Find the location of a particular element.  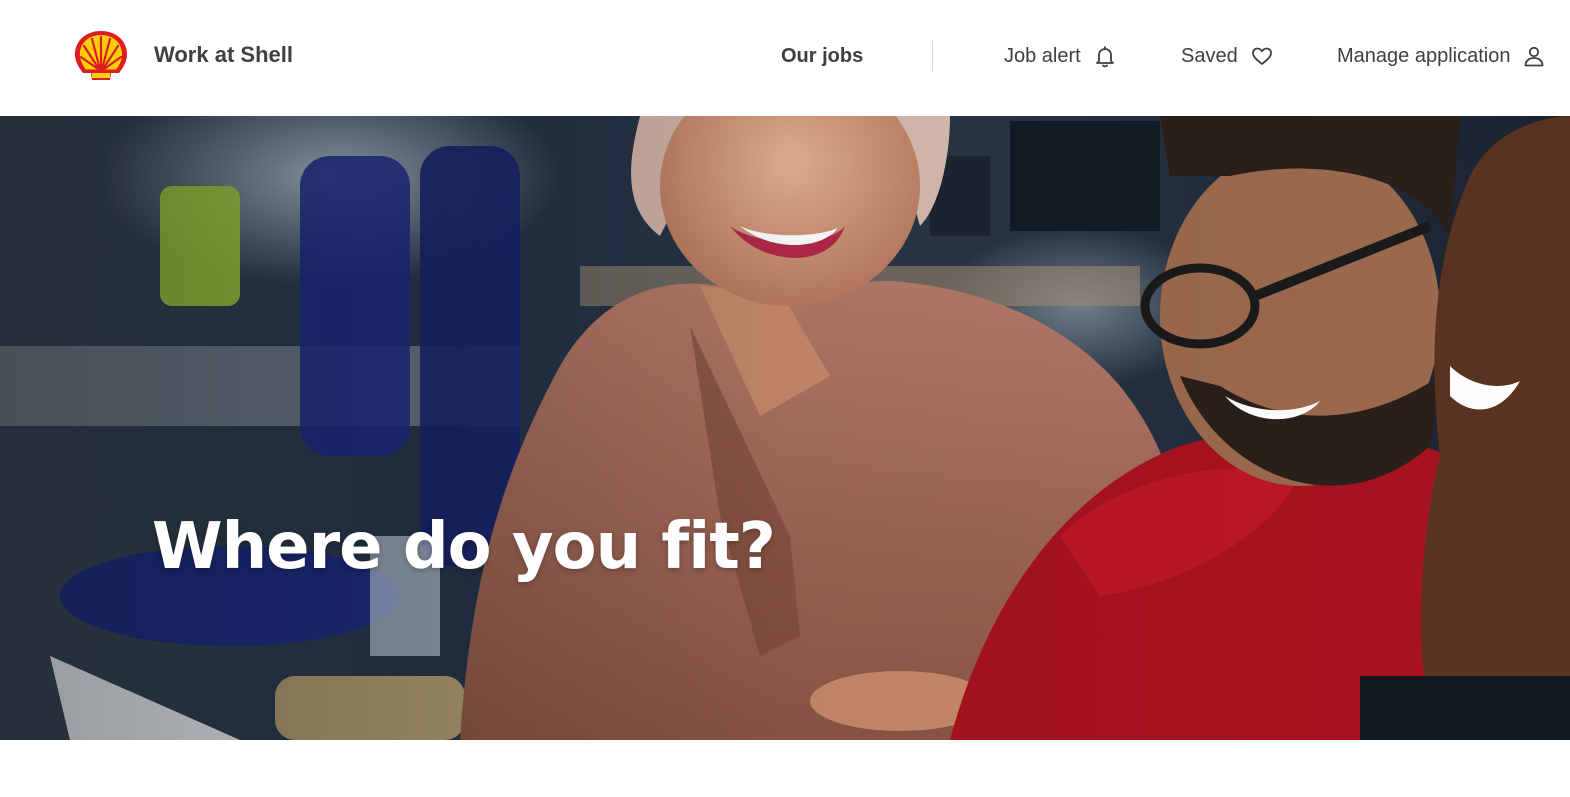

nav-our-jobs-label: Our jobs is located at coordinates (822, 56).